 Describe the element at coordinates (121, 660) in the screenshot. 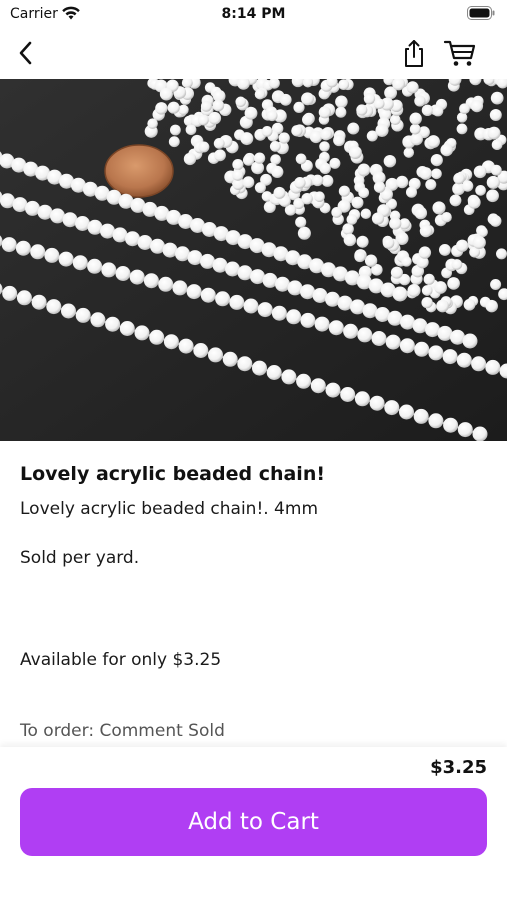

I see `description-line: Available for only $3.25` at that location.